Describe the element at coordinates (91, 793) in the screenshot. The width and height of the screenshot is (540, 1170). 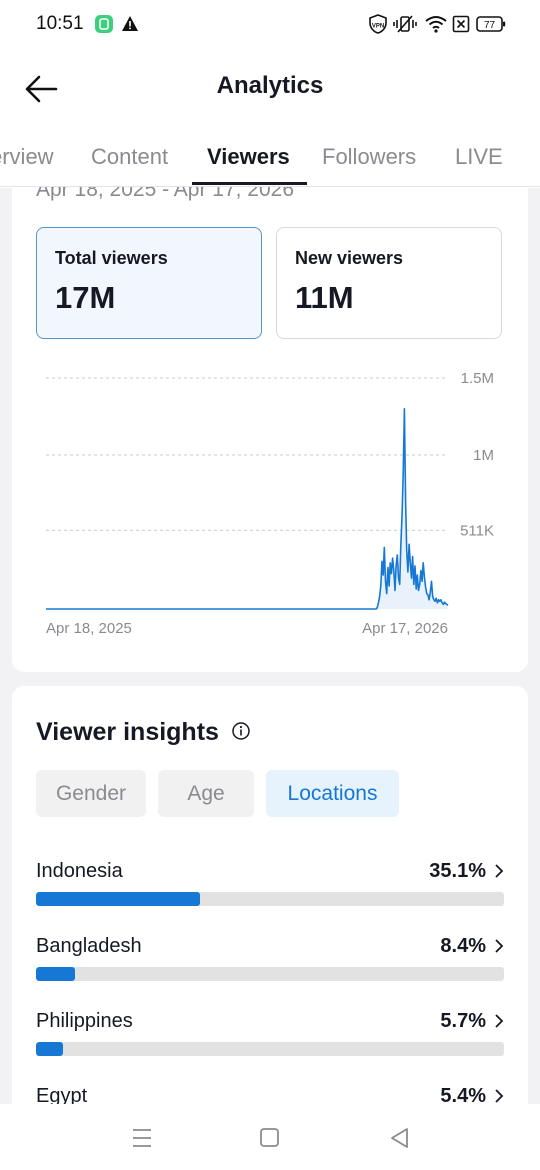
I see `filter-gender: Gender` at that location.